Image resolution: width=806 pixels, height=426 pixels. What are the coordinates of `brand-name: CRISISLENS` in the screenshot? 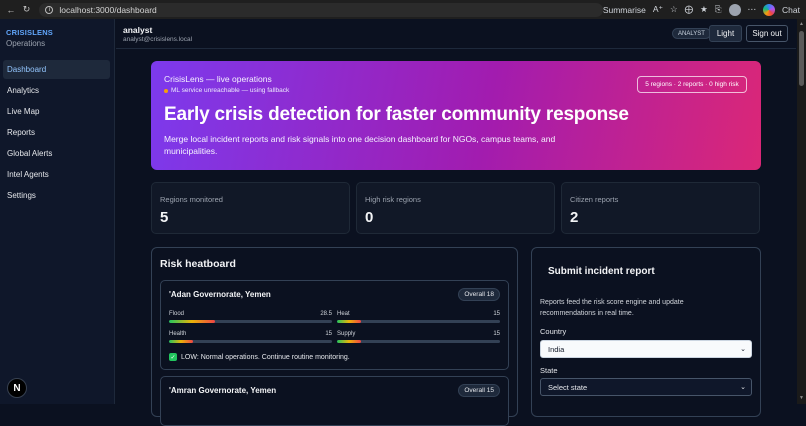 It's located at (30, 32).